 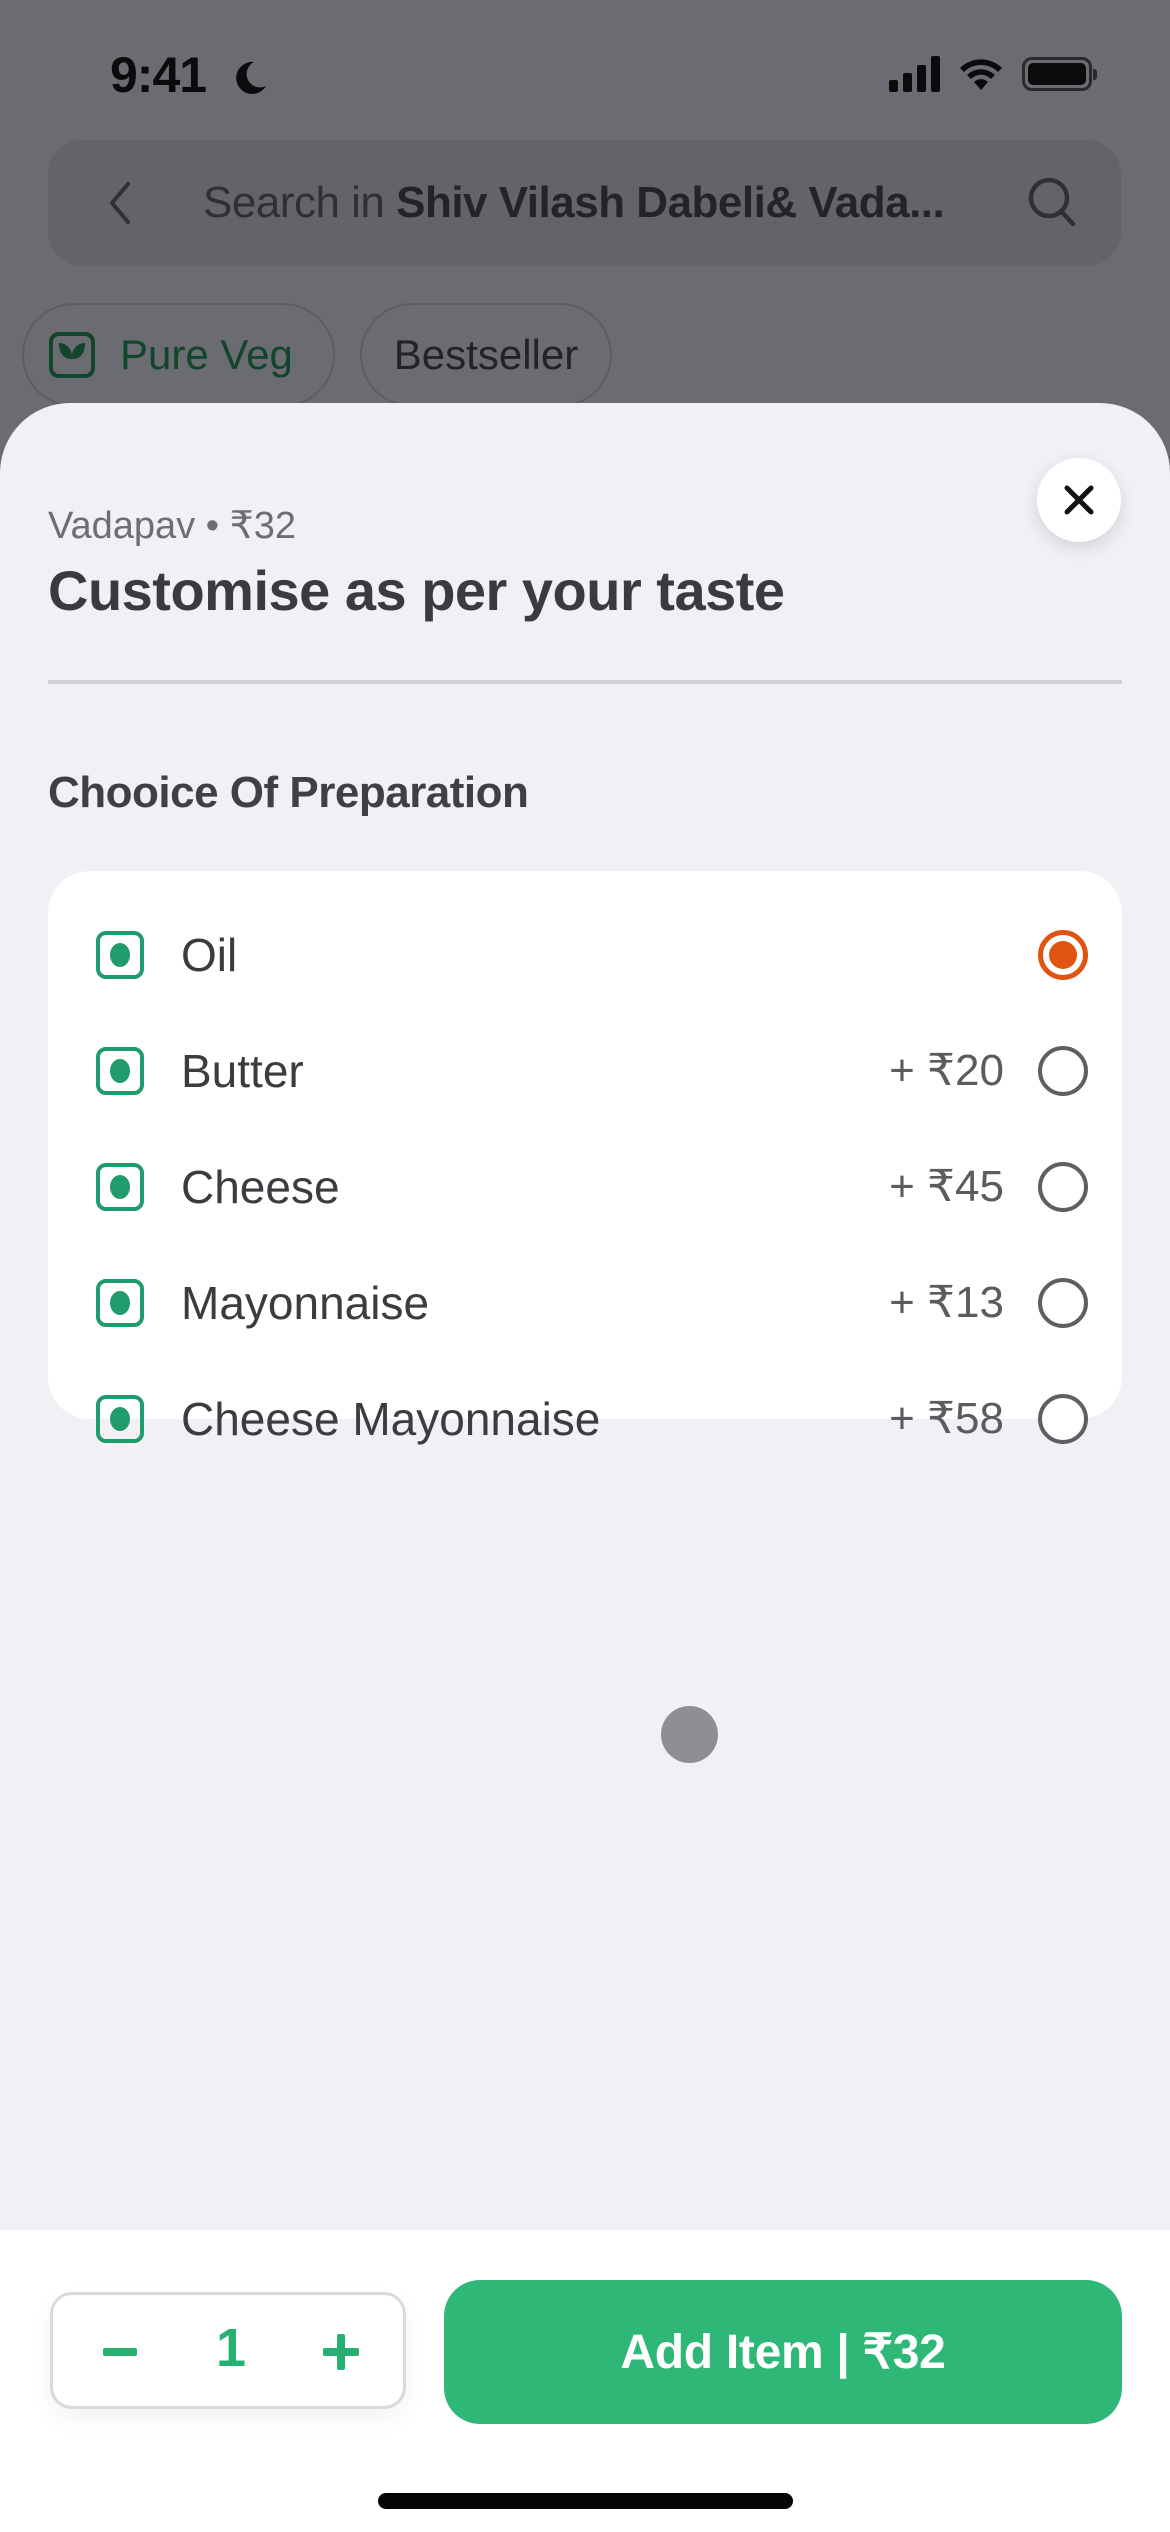 I want to click on veg-leaf-icon, so click(x=72, y=355).